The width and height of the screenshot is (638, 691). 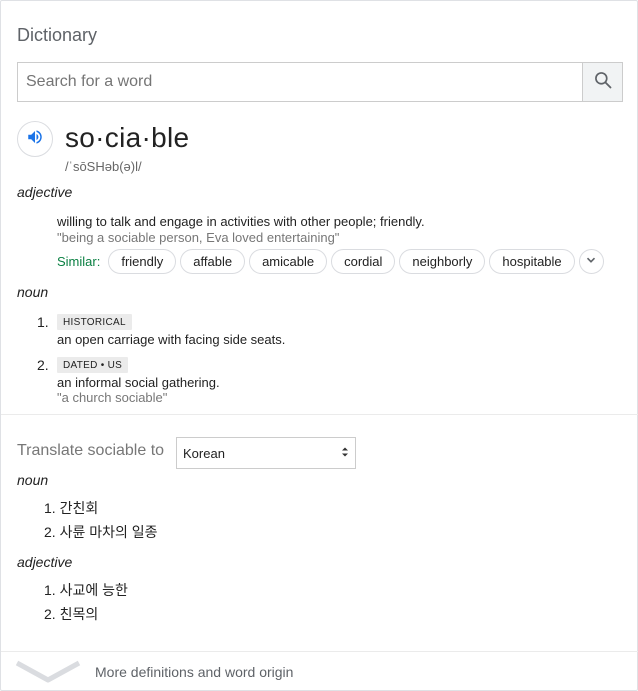 I want to click on expand-similar-button, so click(x=591, y=261).